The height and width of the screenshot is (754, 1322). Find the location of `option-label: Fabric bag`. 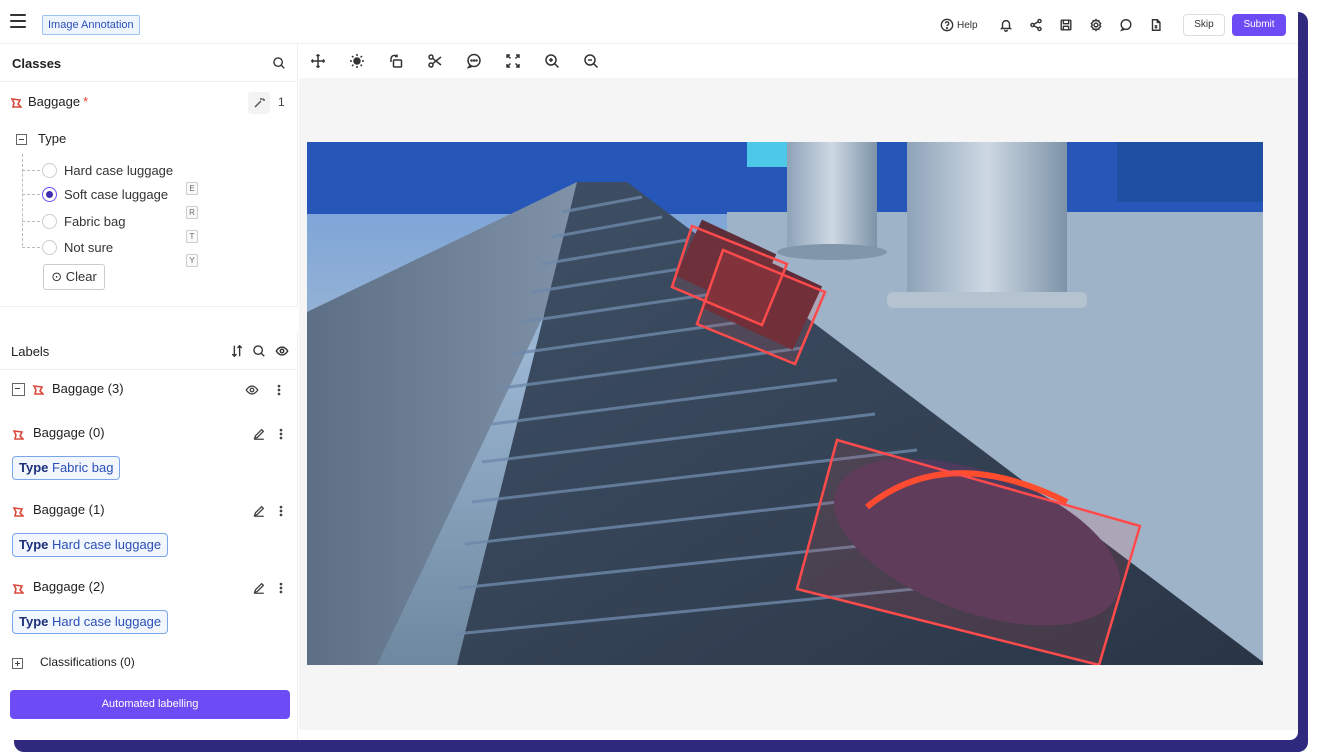

option-label: Fabric bag is located at coordinates (95, 221).